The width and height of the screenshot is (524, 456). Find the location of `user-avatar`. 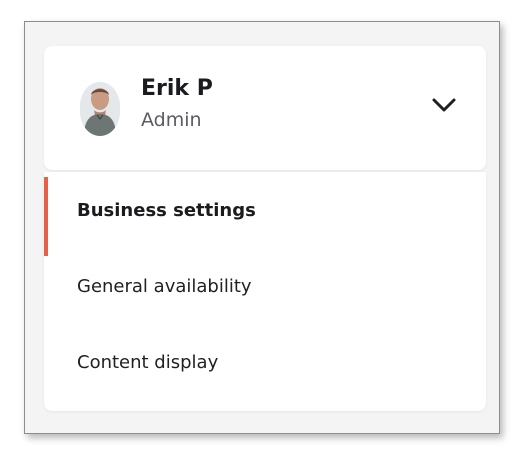

user-avatar is located at coordinates (100, 109).